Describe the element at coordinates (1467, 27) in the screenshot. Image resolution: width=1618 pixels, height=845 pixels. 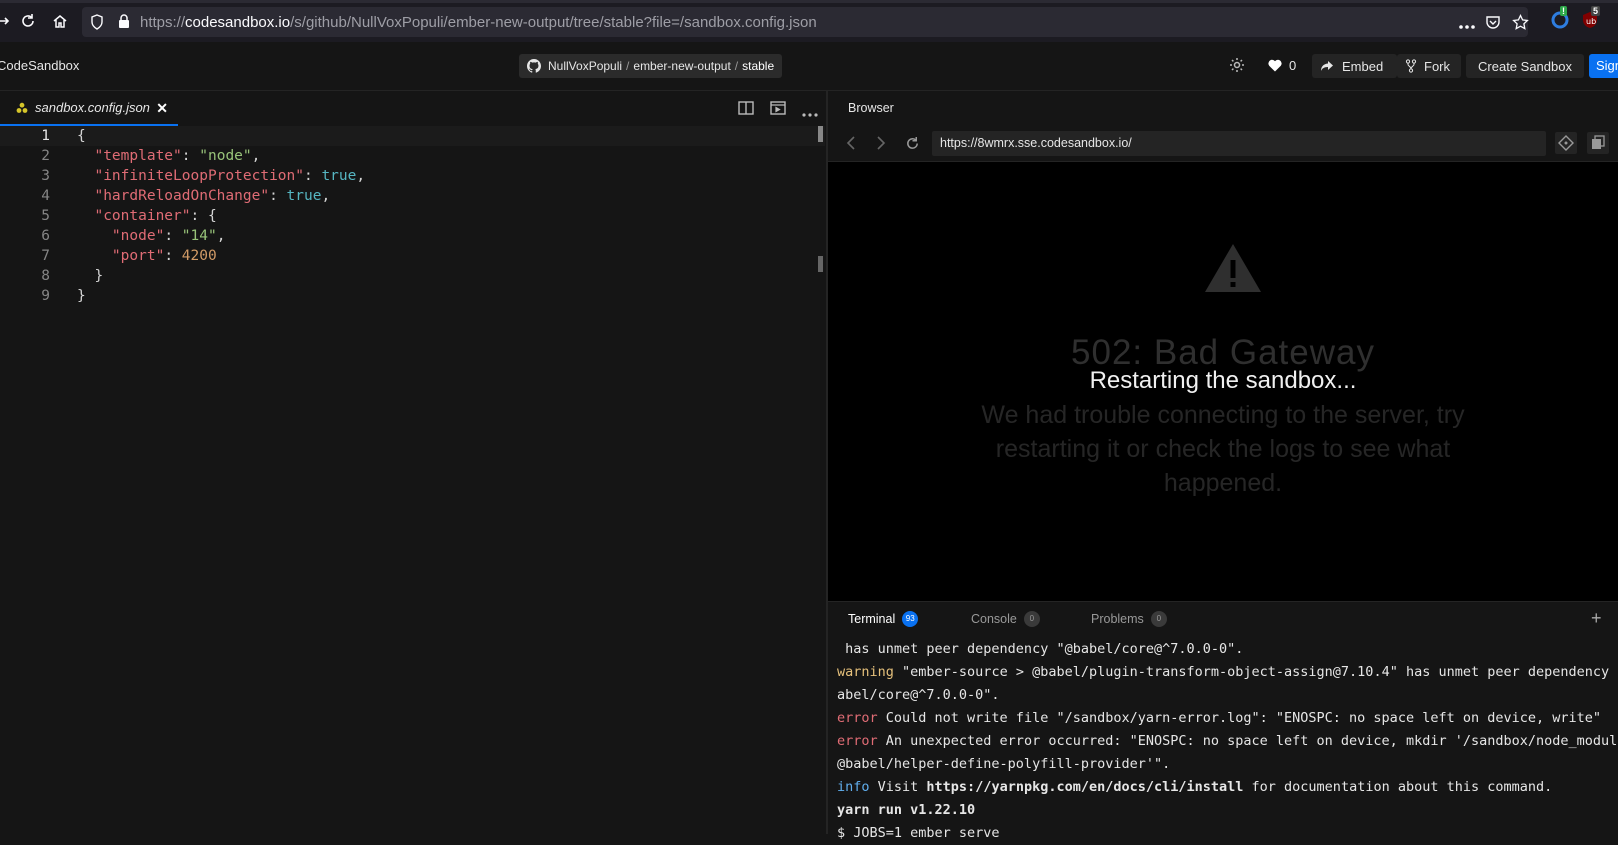
I see `page-actions-icon` at that location.